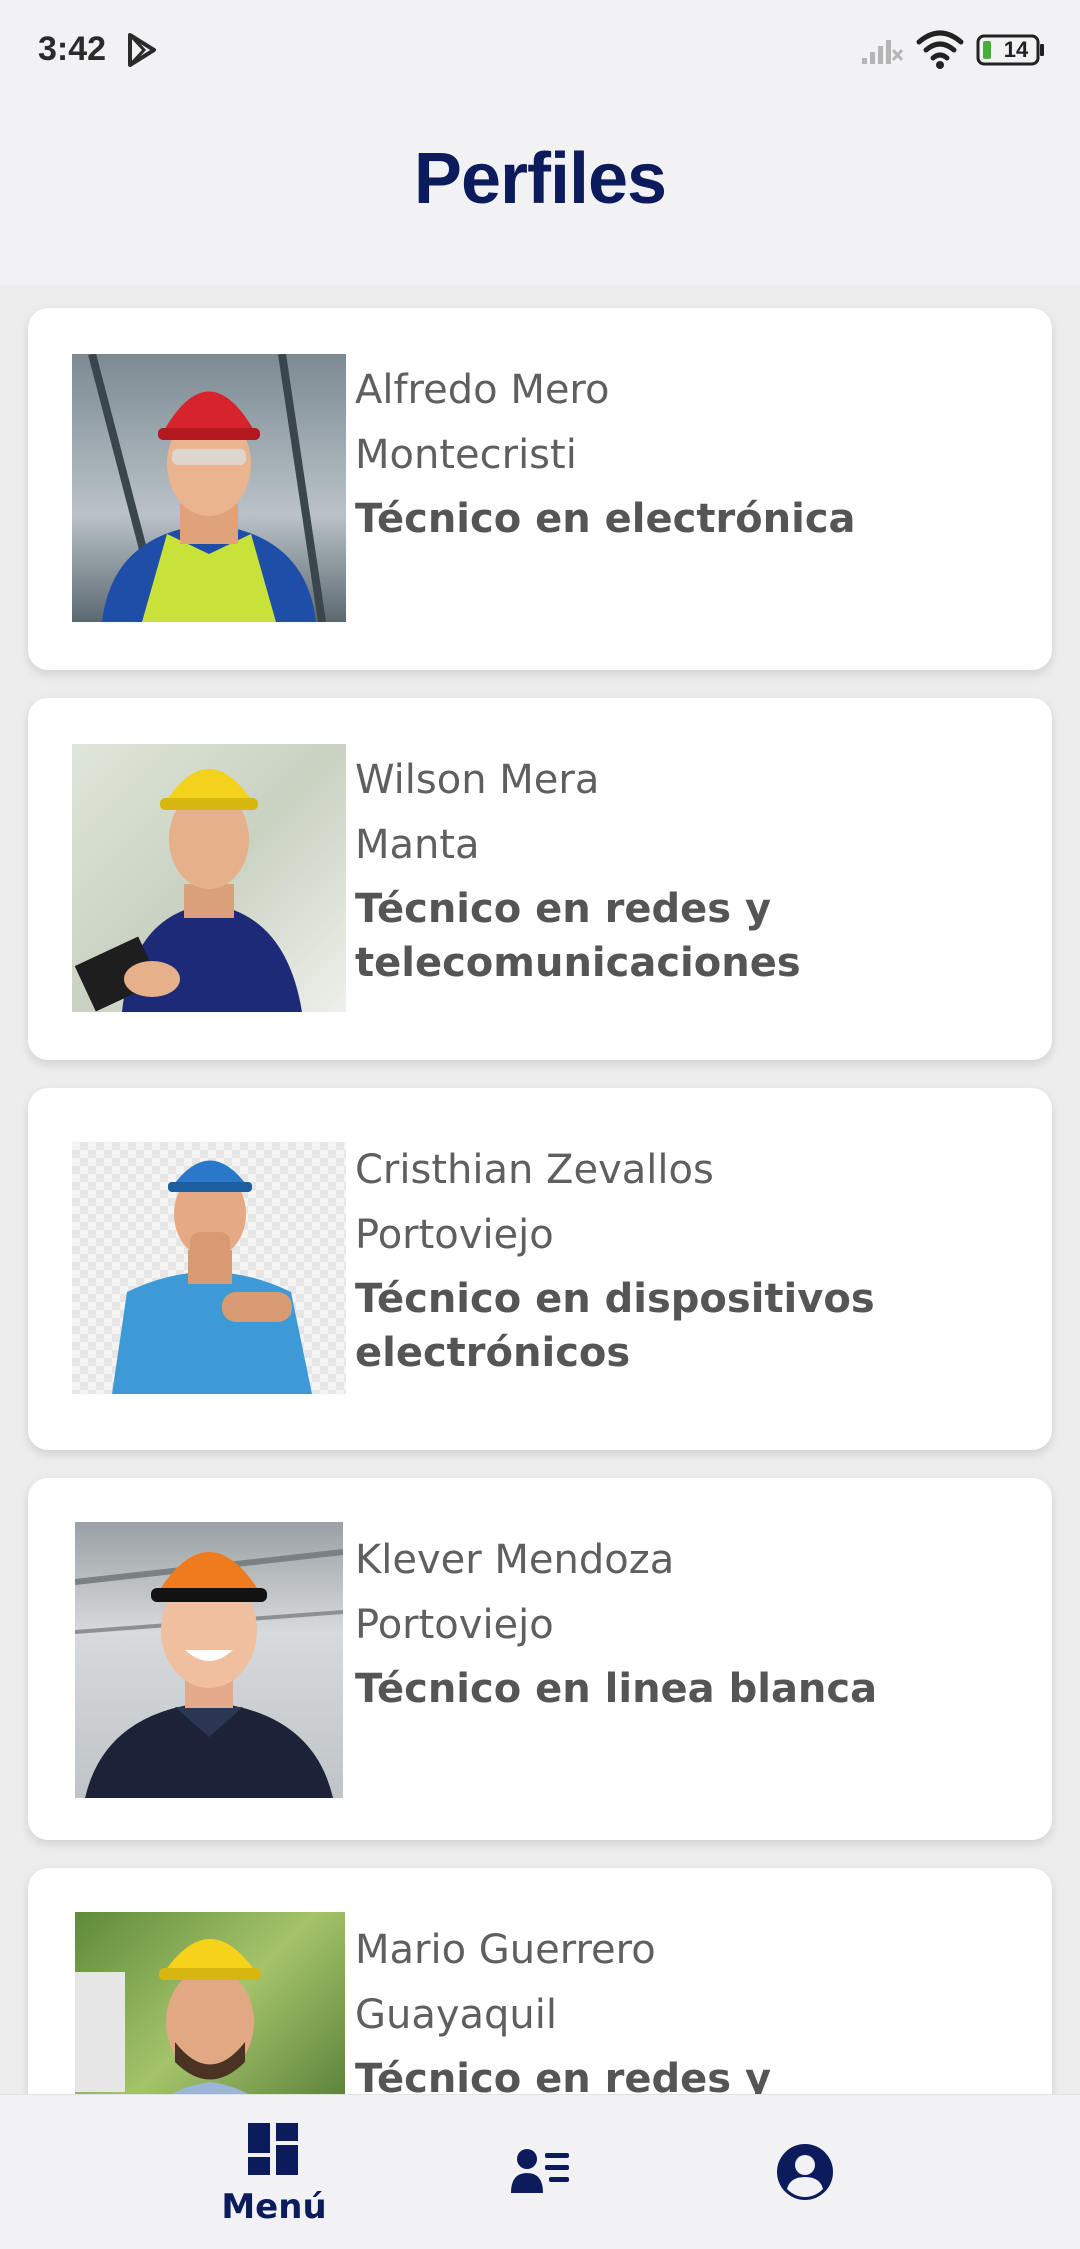 This screenshot has height=2249, width=1080. I want to click on signal-icon, so click(883, 52).